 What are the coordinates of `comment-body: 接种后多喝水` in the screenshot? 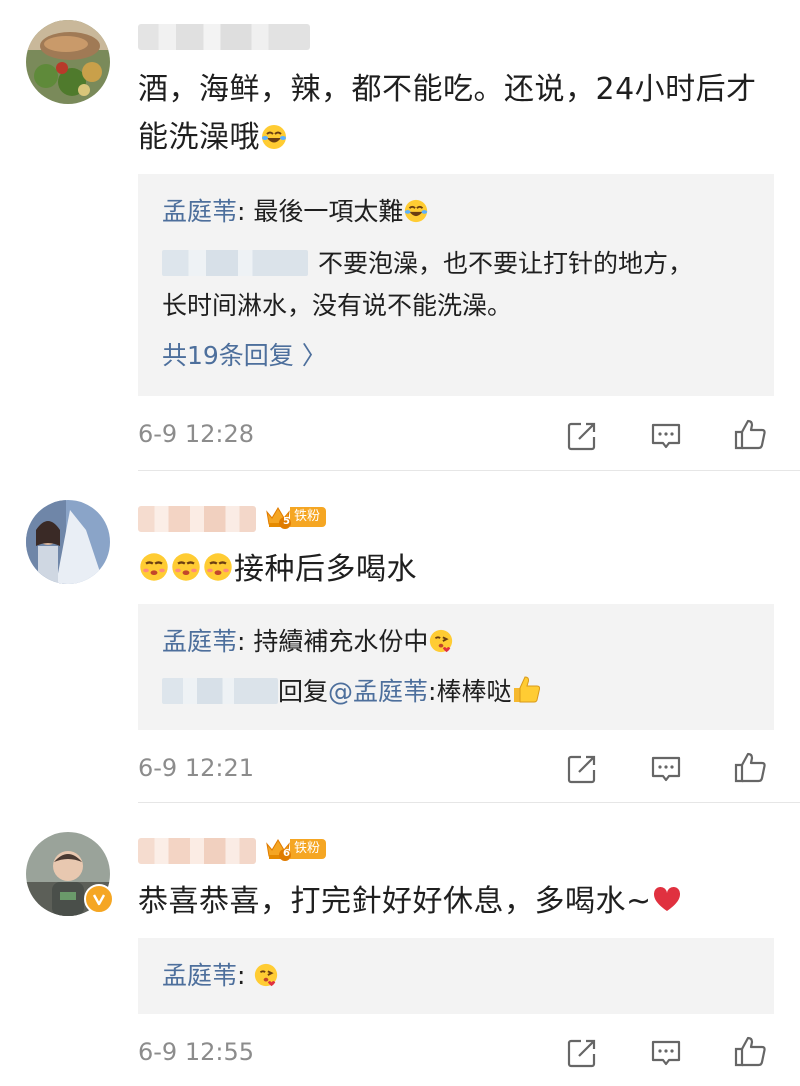 It's located at (325, 569).